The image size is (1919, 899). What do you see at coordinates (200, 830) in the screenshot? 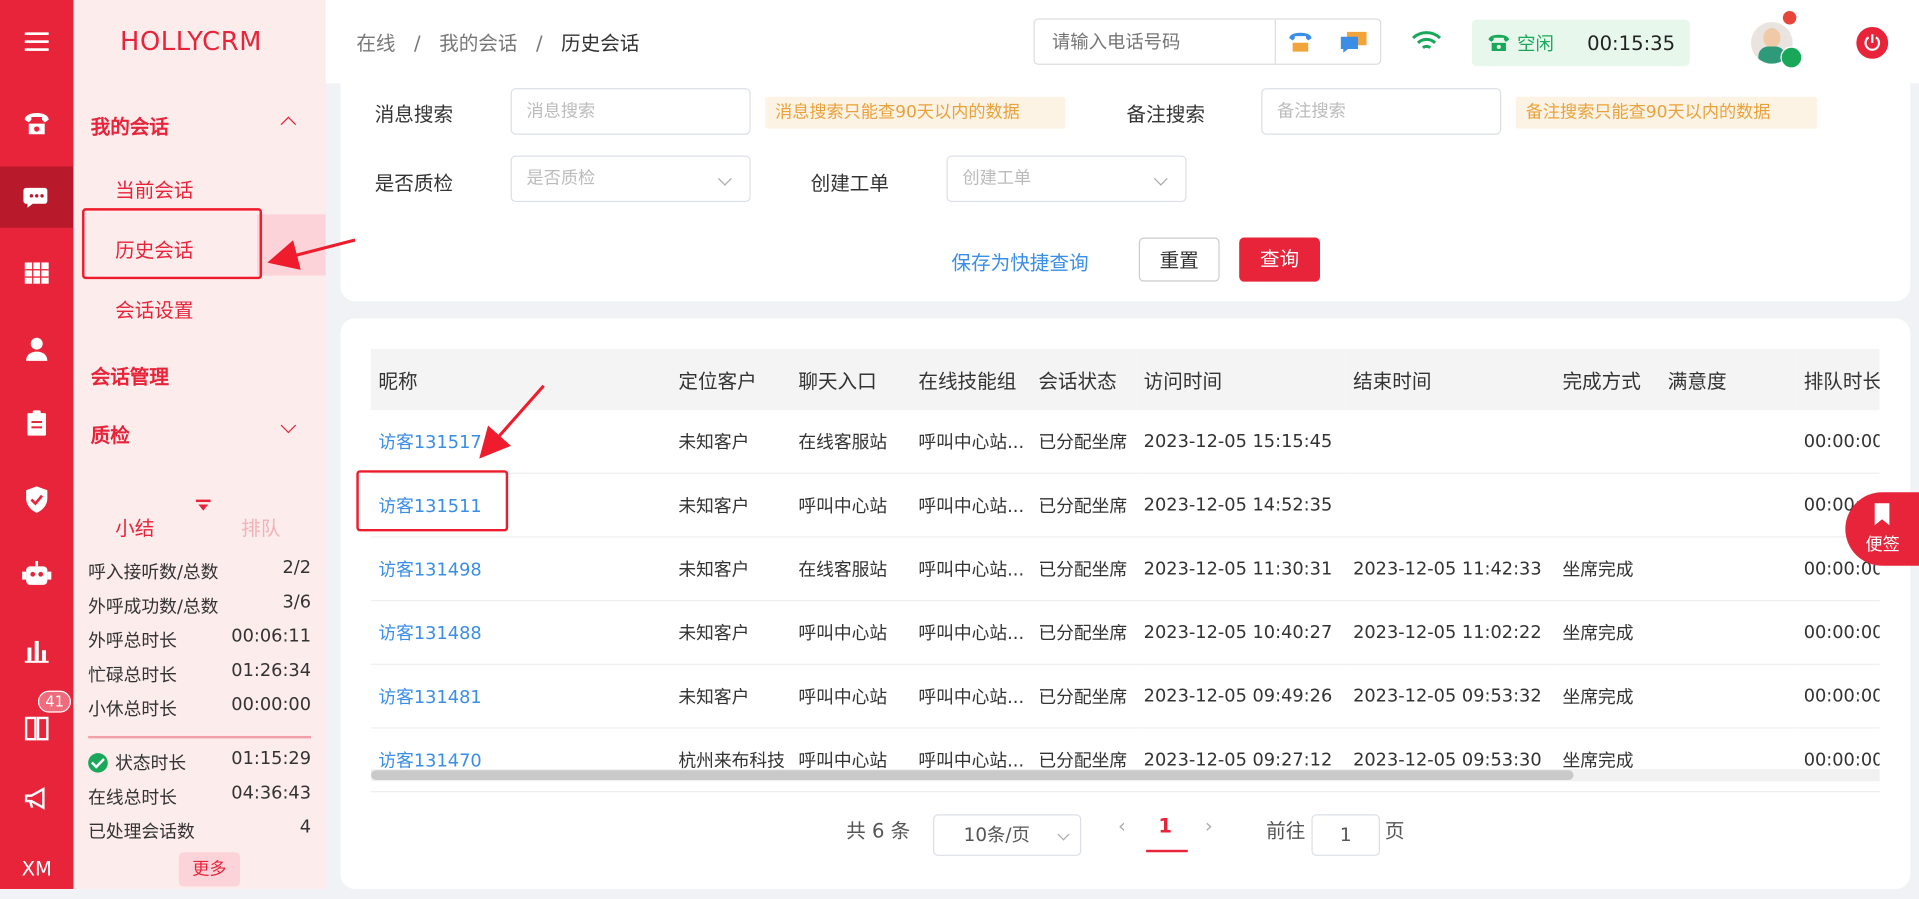
I see `stat-row: 已处理会话数 4` at bounding box center [200, 830].